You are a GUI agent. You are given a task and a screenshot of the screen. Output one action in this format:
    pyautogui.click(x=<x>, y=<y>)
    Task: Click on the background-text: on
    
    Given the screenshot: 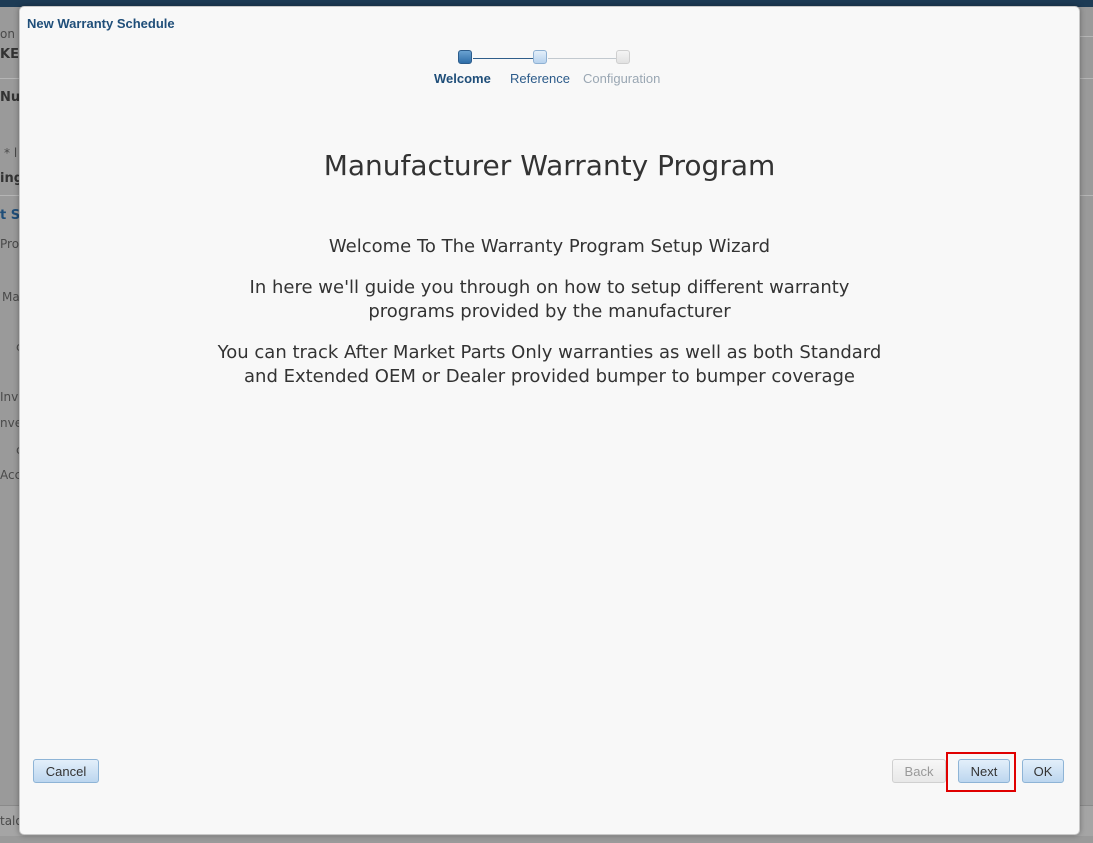 What is the action you would take?
    pyautogui.click(x=7, y=34)
    